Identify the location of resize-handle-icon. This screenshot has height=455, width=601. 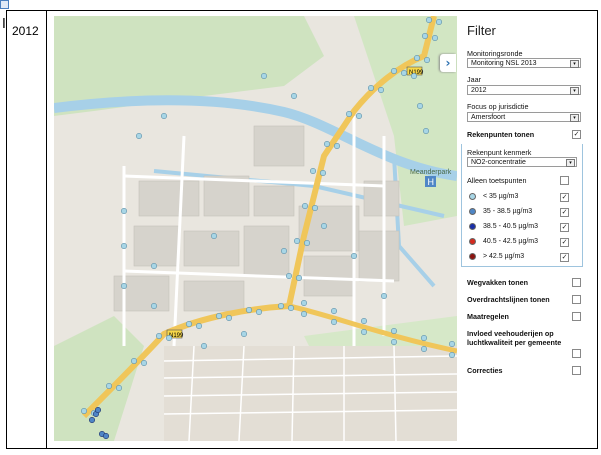
(4, 4).